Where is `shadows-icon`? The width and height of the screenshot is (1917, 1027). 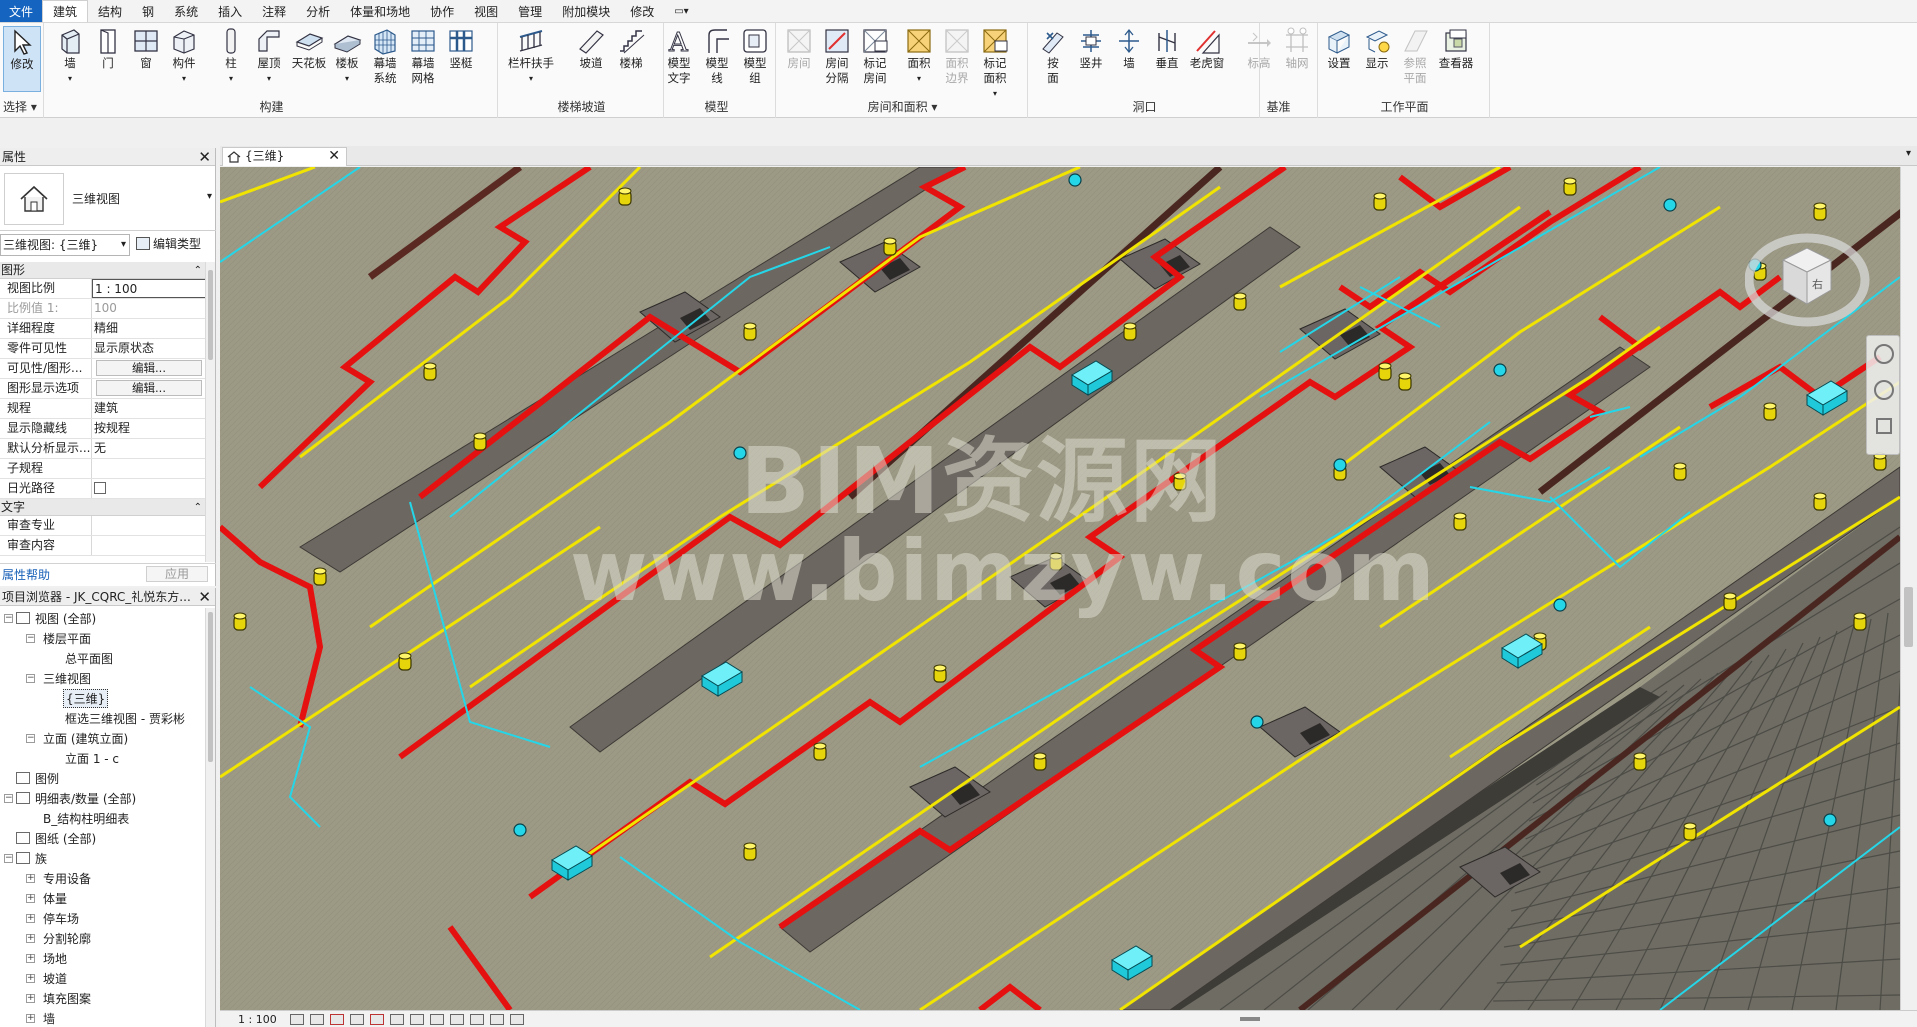 shadows-icon is located at coordinates (356, 1019).